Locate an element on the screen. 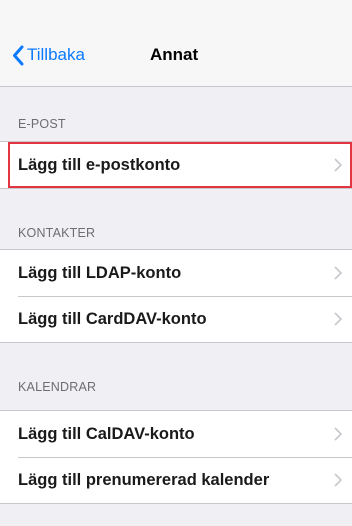 This screenshot has width=352, height=526. add-caldav-account-row: Lägg till CalDAV-konto is located at coordinates (176, 434).